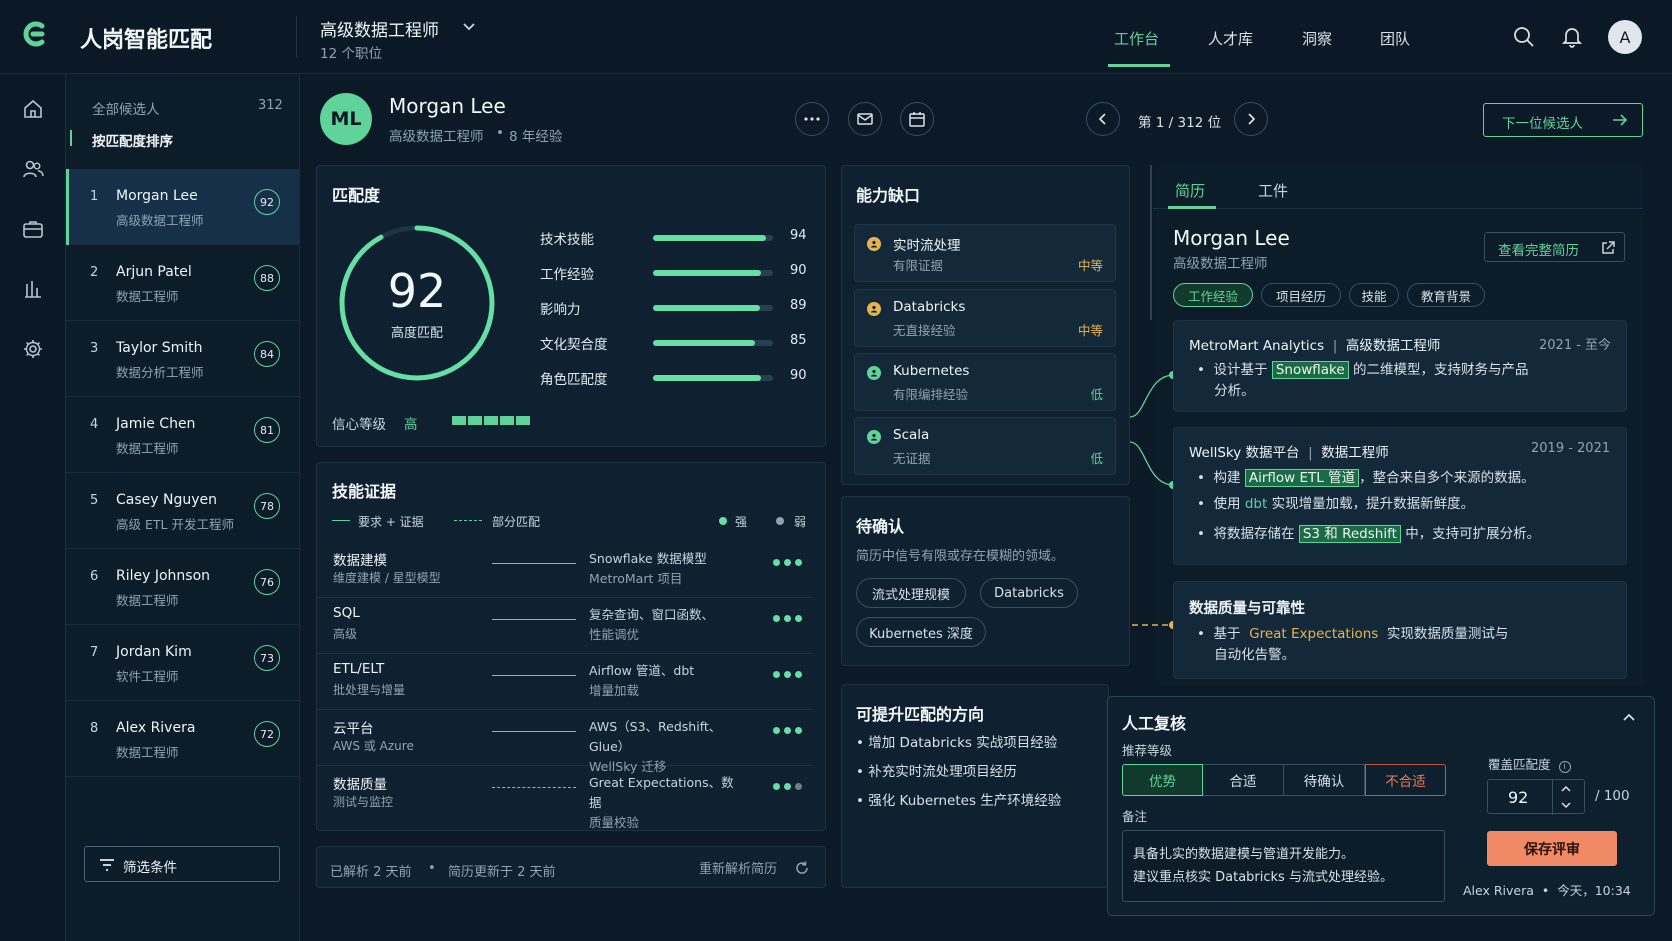 Image resolution: width=1672 pixels, height=941 pixels. Describe the element at coordinates (1524, 37) in the screenshot. I see `search-icon` at that location.